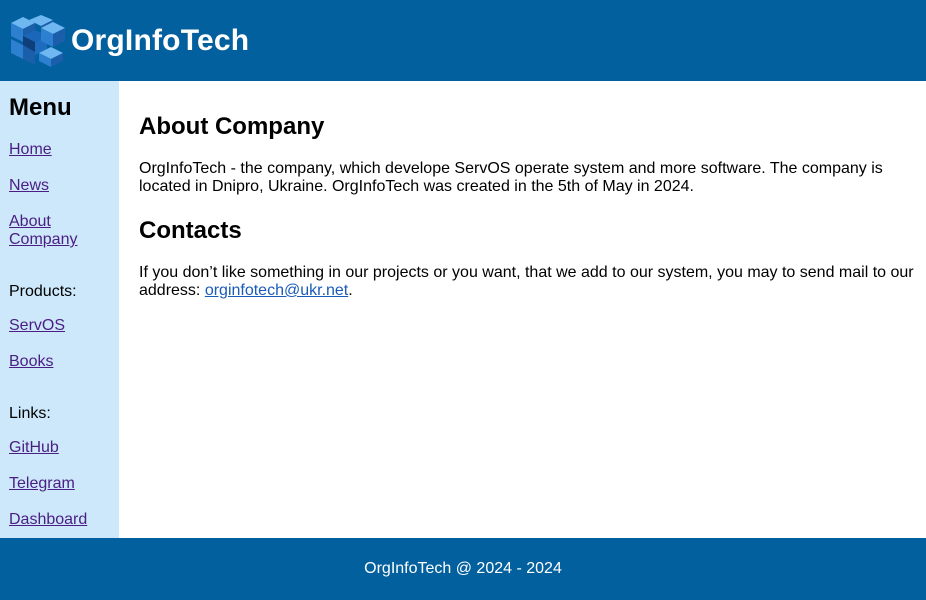 Image resolution: width=926 pixels, height=600 pixels. What do you see at coordinates (160, 41) in the screenshot?
I see `brand-title: OrgInfoTech` at bounding box center [160, 41].